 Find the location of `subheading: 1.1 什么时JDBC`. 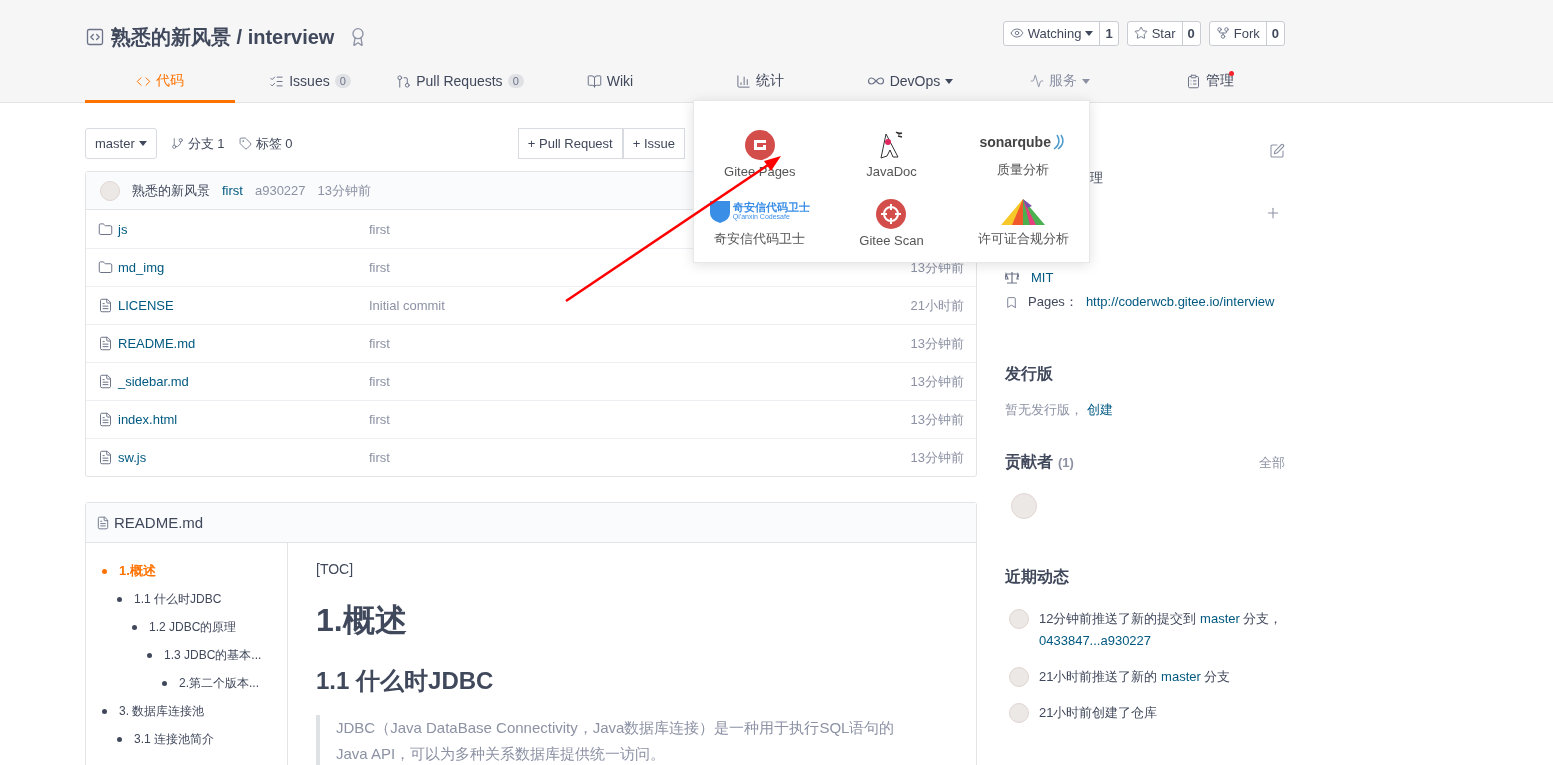

subheading: 1.1 什么时JDBC is located at coordinates (405, 681).